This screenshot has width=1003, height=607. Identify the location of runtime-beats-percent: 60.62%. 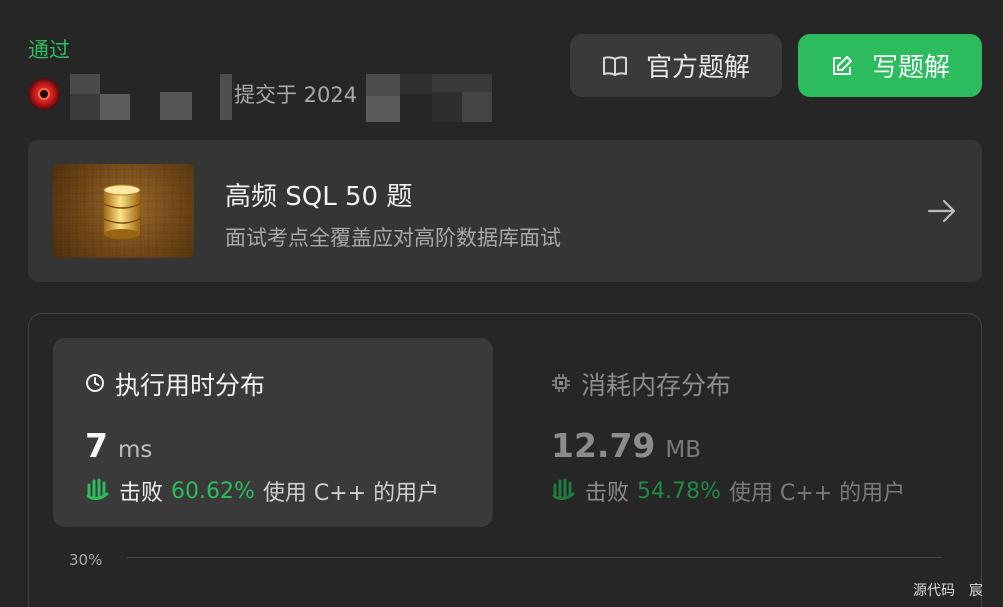
(213, 491).